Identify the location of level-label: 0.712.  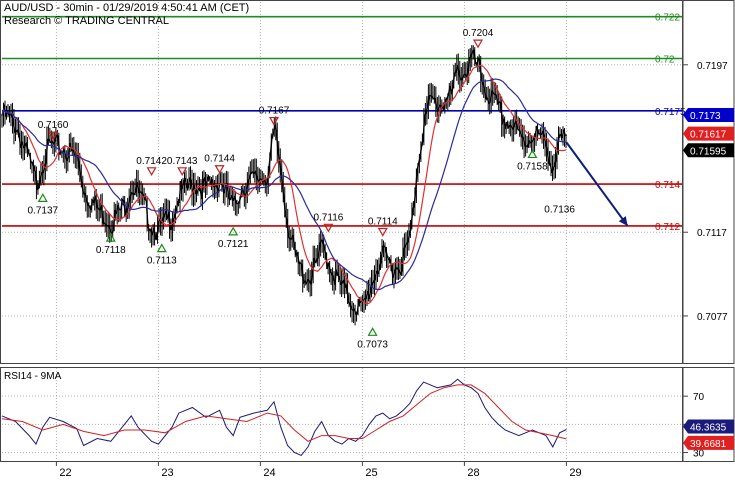
(667, 227).